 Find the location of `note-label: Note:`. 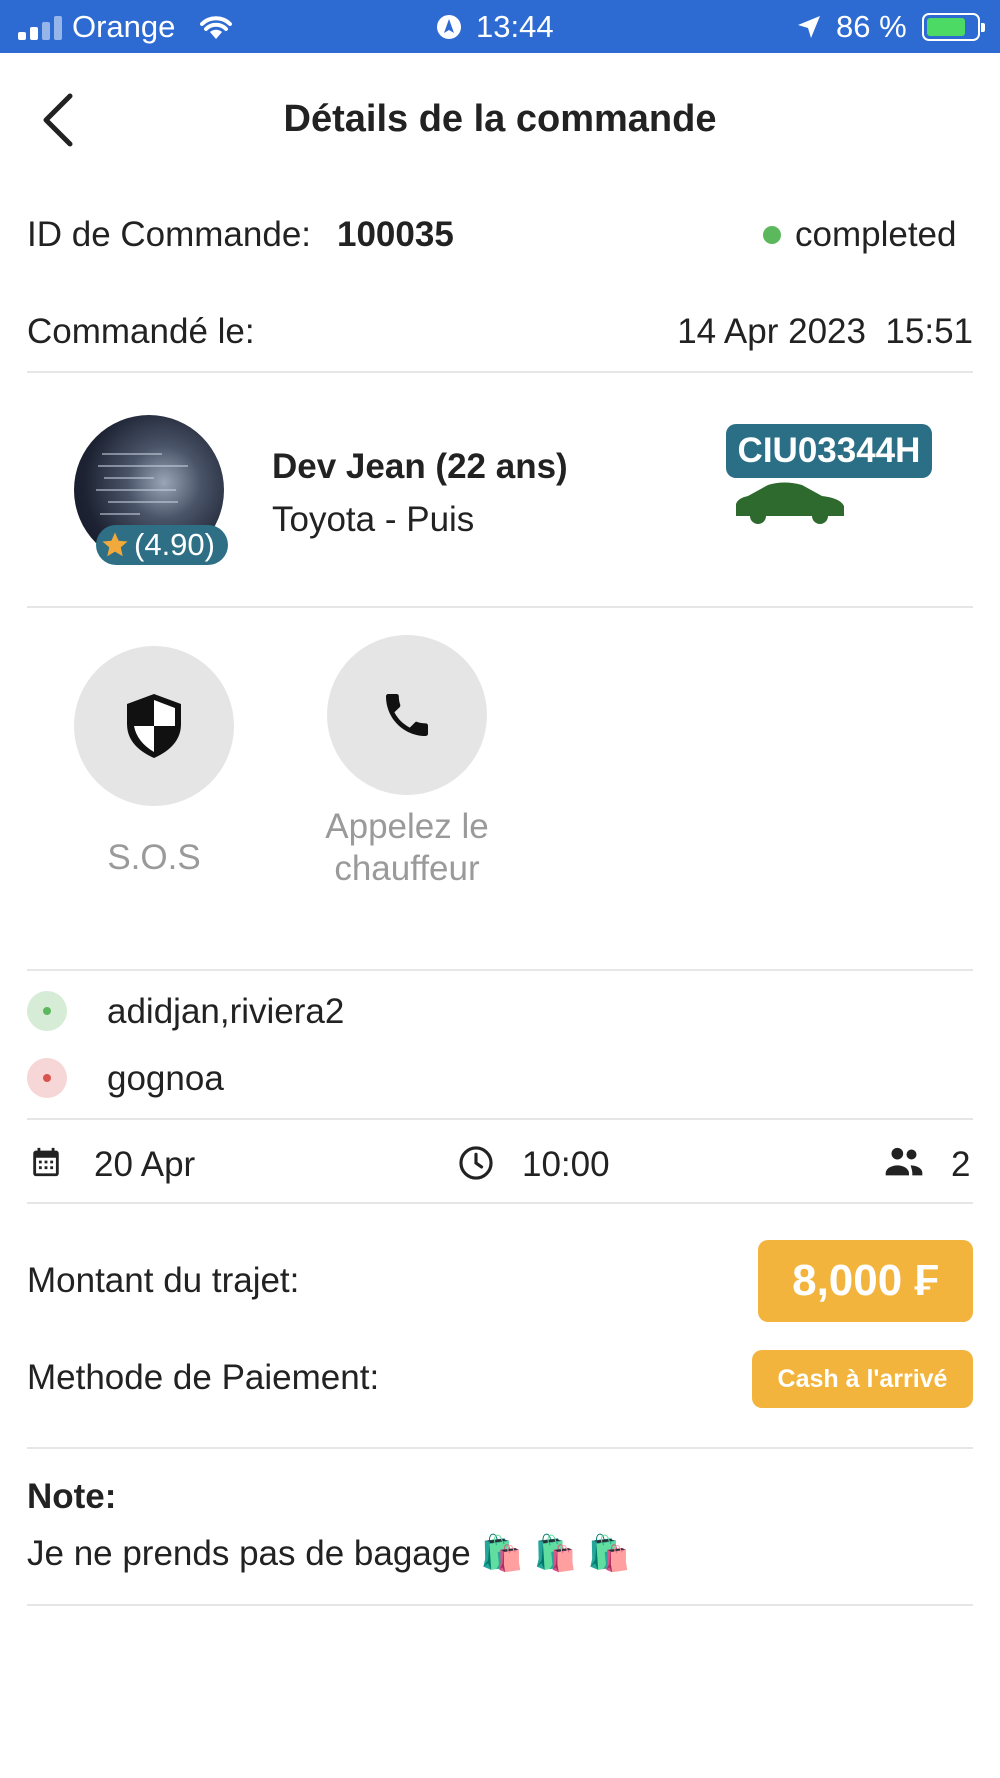

note-label: Note: is located at coordinates (72, 1496).